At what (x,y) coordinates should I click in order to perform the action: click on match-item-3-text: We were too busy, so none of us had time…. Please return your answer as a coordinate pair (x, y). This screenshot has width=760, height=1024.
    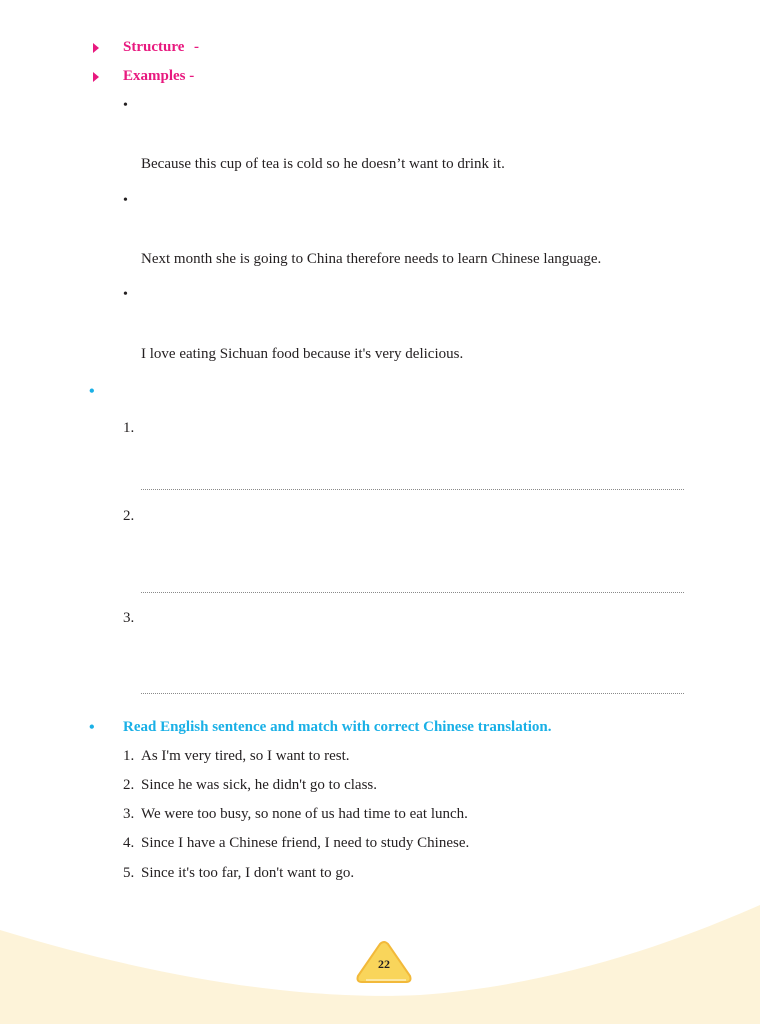
    Looking at the image, I should click on (304, 814).